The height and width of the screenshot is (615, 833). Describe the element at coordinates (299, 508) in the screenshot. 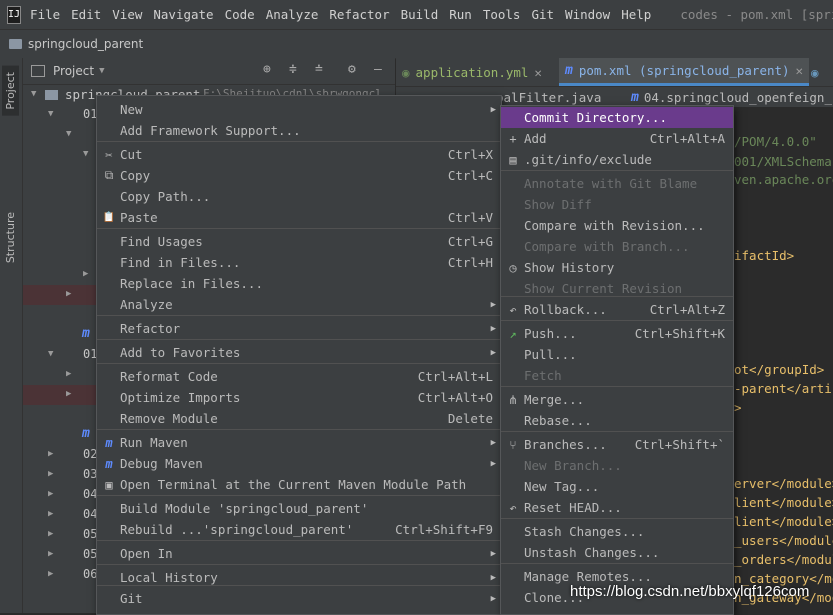

I see `context-menu-item-build-module-springcloud-parent: Build Module 'springcloud_parent'` at that location.